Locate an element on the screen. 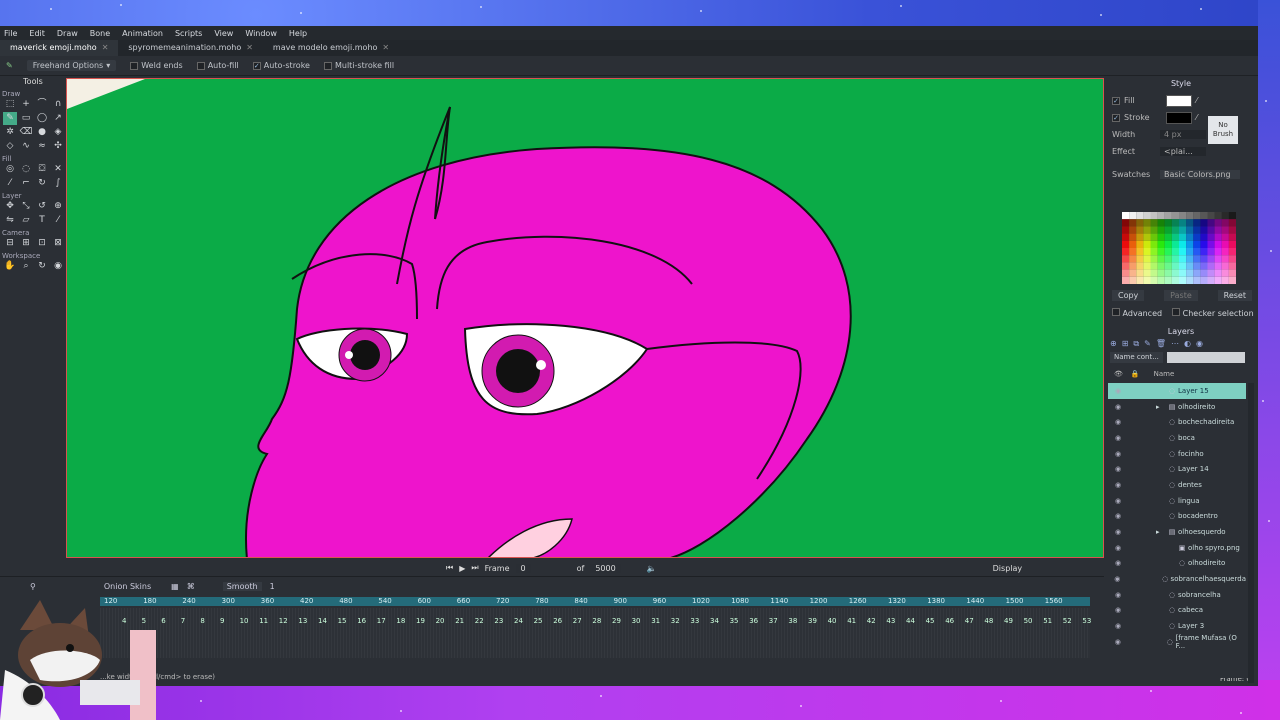 This screenshot has width=1280, height=720. eraser-tool-icon: ⌫ is located at coordinates (26, 132).